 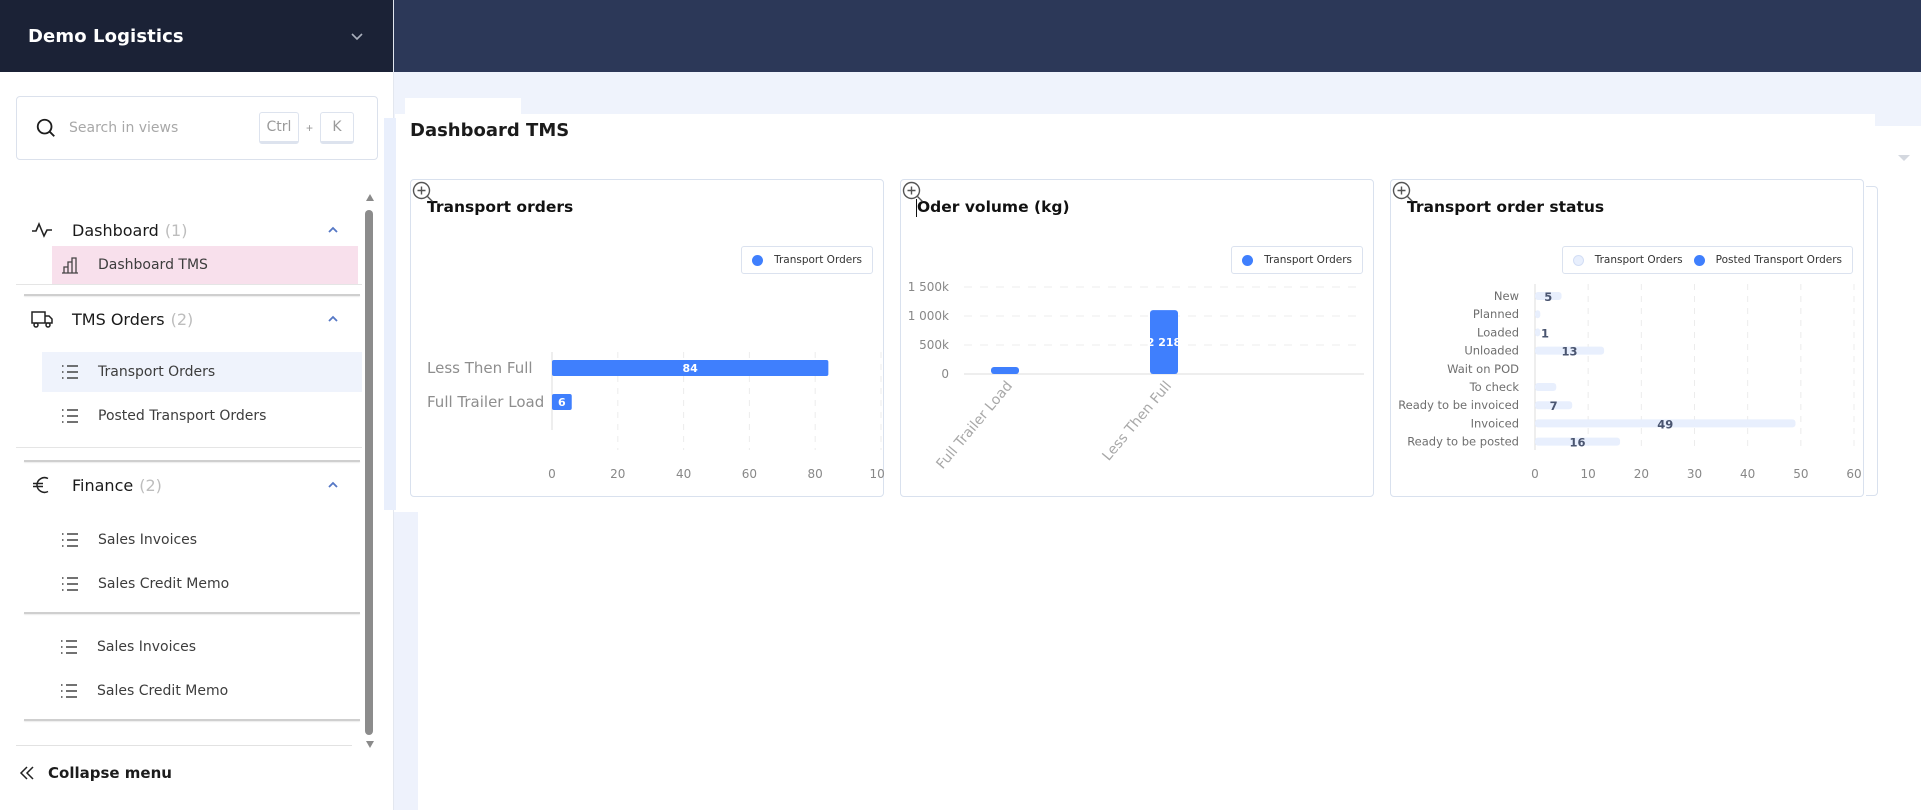 What do you see at coordinates (934, 345) in the screenshot?
I see `y-tick-label: 500k` at bounding box center [934, 345].